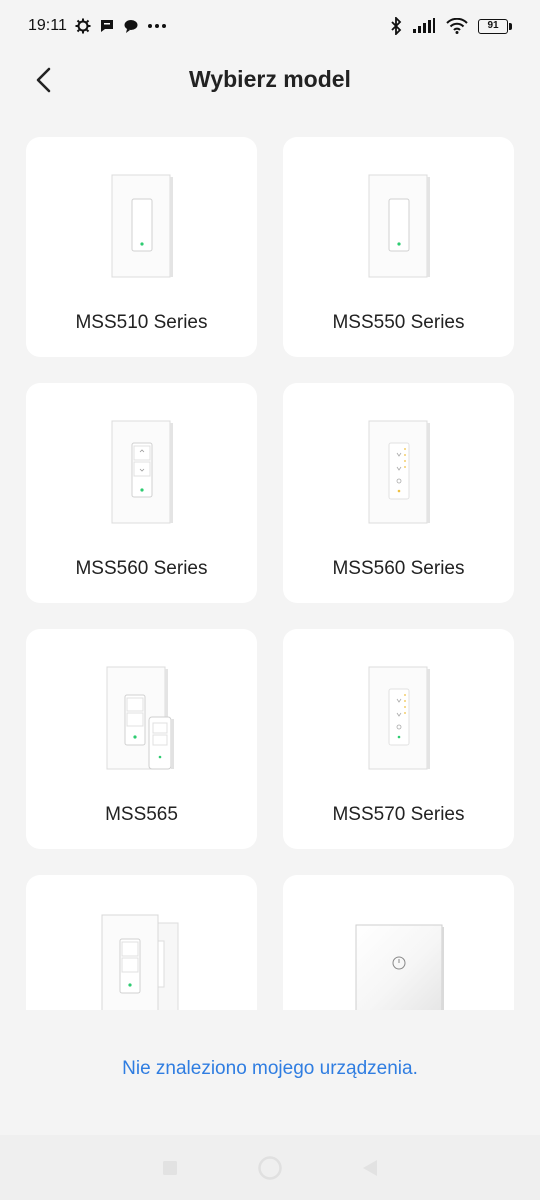 The width and height of the screenshot is (540, 1200). Describe the element at coordinates (141, 814) in the screenshot. I see `model-label: MSS565` at that location.